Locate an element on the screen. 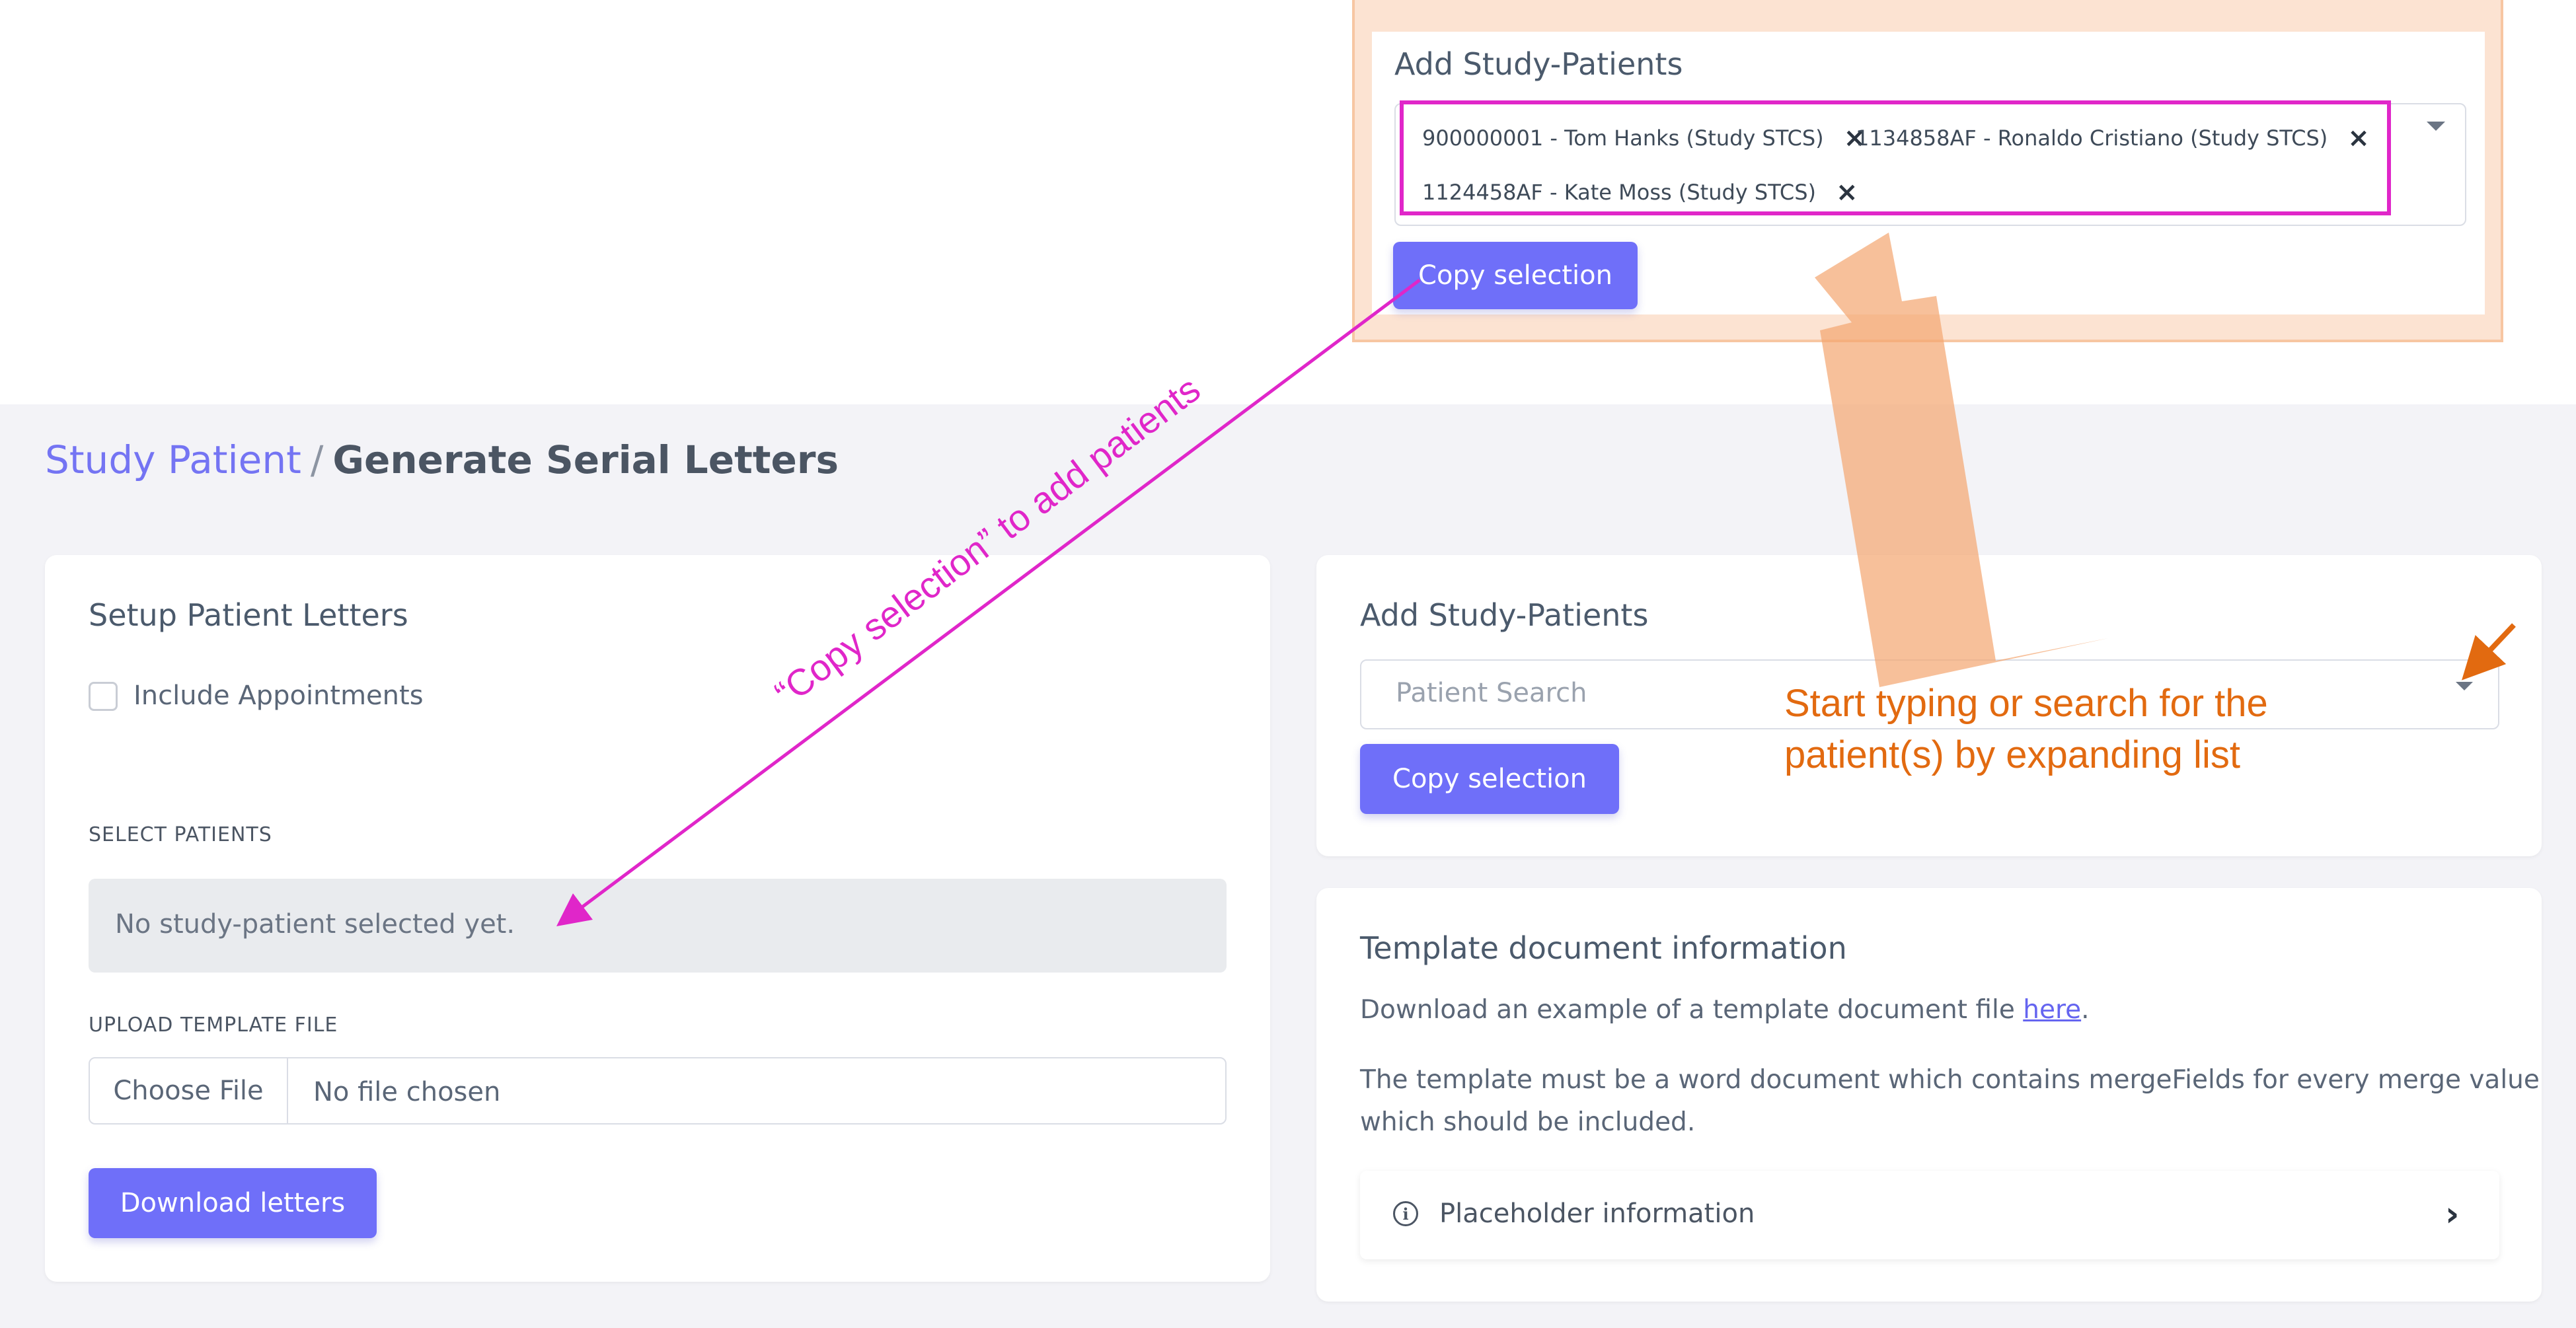  breadcrumb: Study Patient / Generate Serial Letters is located at coordinates (442, 459).